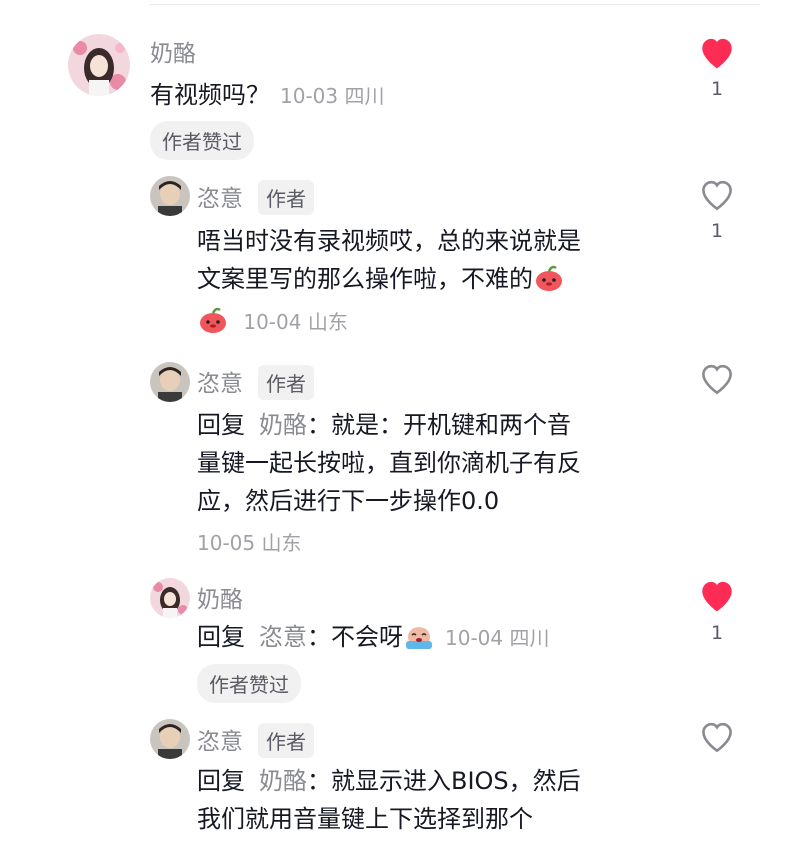  Describe the element at coordinates (355, 637) in the screenshot. I see `comment-text: ：不会呀` at that location.